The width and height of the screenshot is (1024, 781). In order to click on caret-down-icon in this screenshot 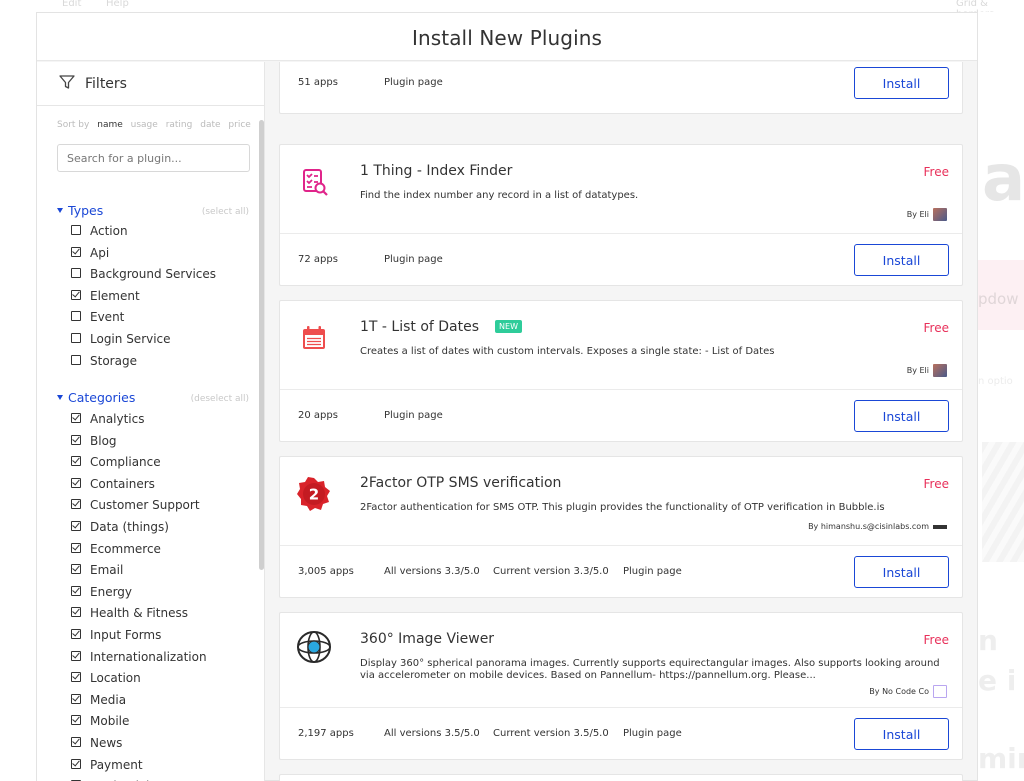, I will do `click(60, 210)`.